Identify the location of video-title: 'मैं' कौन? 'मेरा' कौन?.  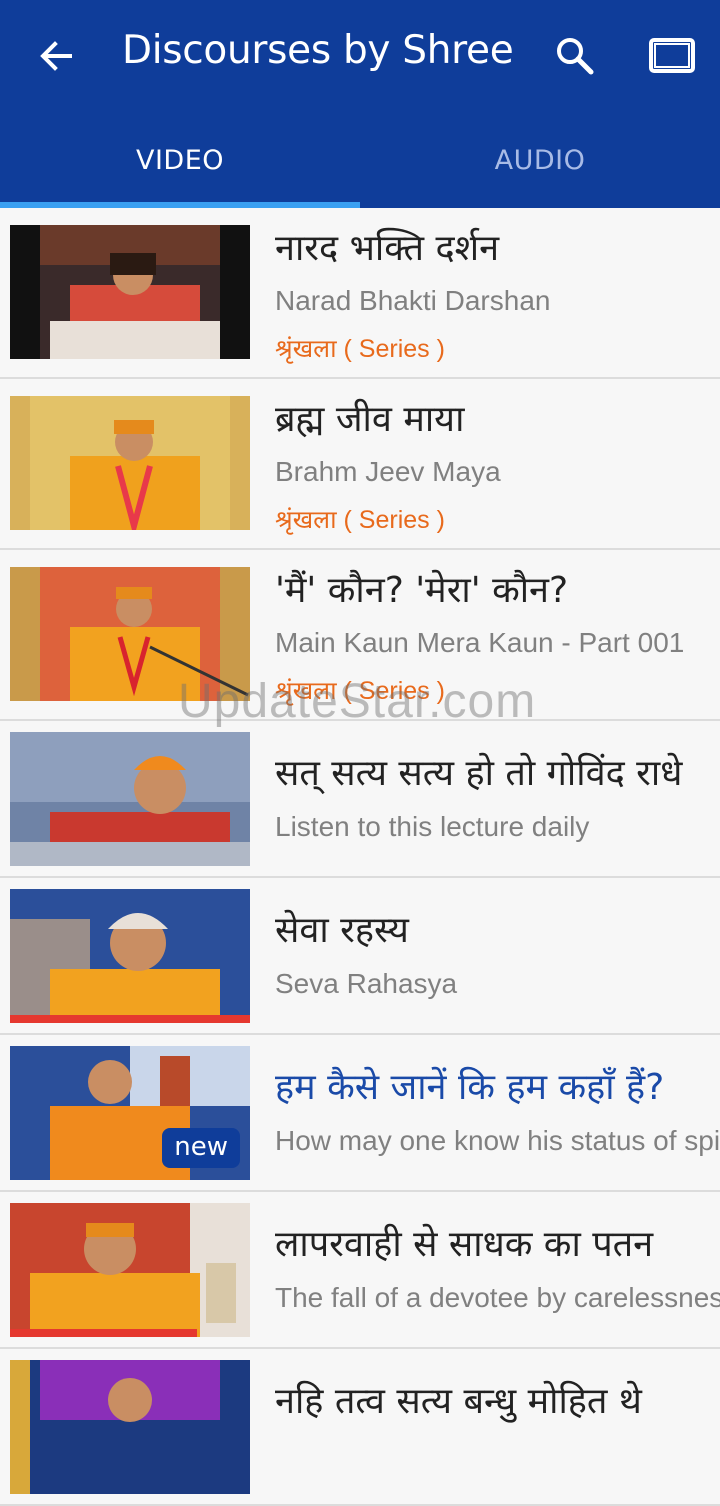
(422, 590).